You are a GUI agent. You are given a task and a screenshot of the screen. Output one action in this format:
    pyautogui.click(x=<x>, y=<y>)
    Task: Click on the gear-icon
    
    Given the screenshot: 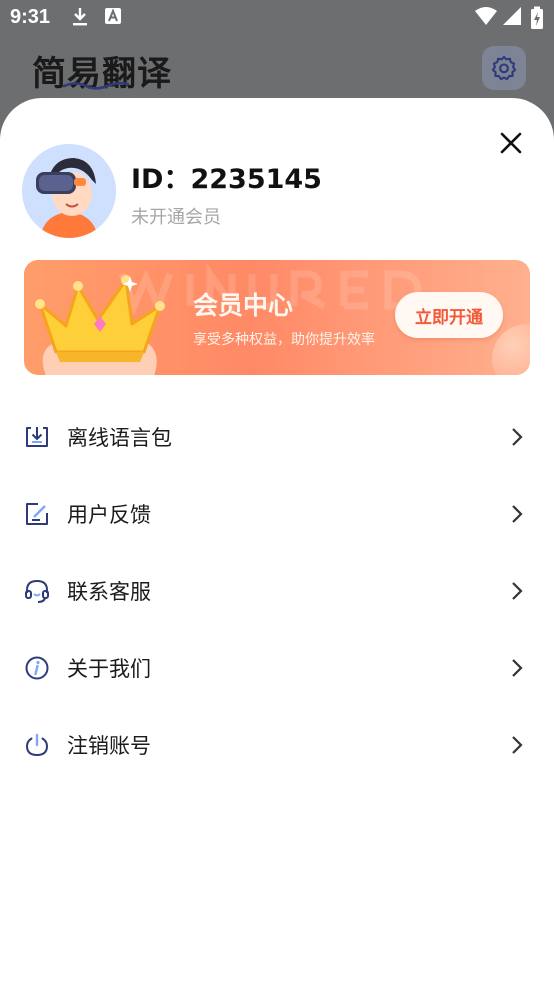 What is the action you would take?
    pyautogui.click(x=504, y=68)
    